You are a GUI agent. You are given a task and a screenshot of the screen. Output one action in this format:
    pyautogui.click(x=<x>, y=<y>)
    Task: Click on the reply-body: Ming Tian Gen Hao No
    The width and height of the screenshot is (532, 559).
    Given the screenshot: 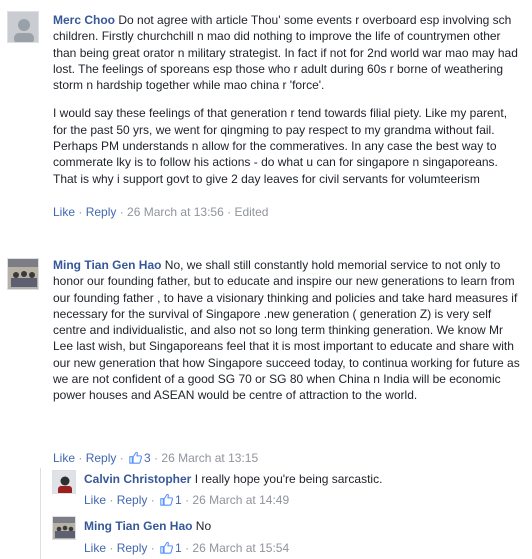 What is the action you would take?
    pyautogui.click(x=299, y=526)
    